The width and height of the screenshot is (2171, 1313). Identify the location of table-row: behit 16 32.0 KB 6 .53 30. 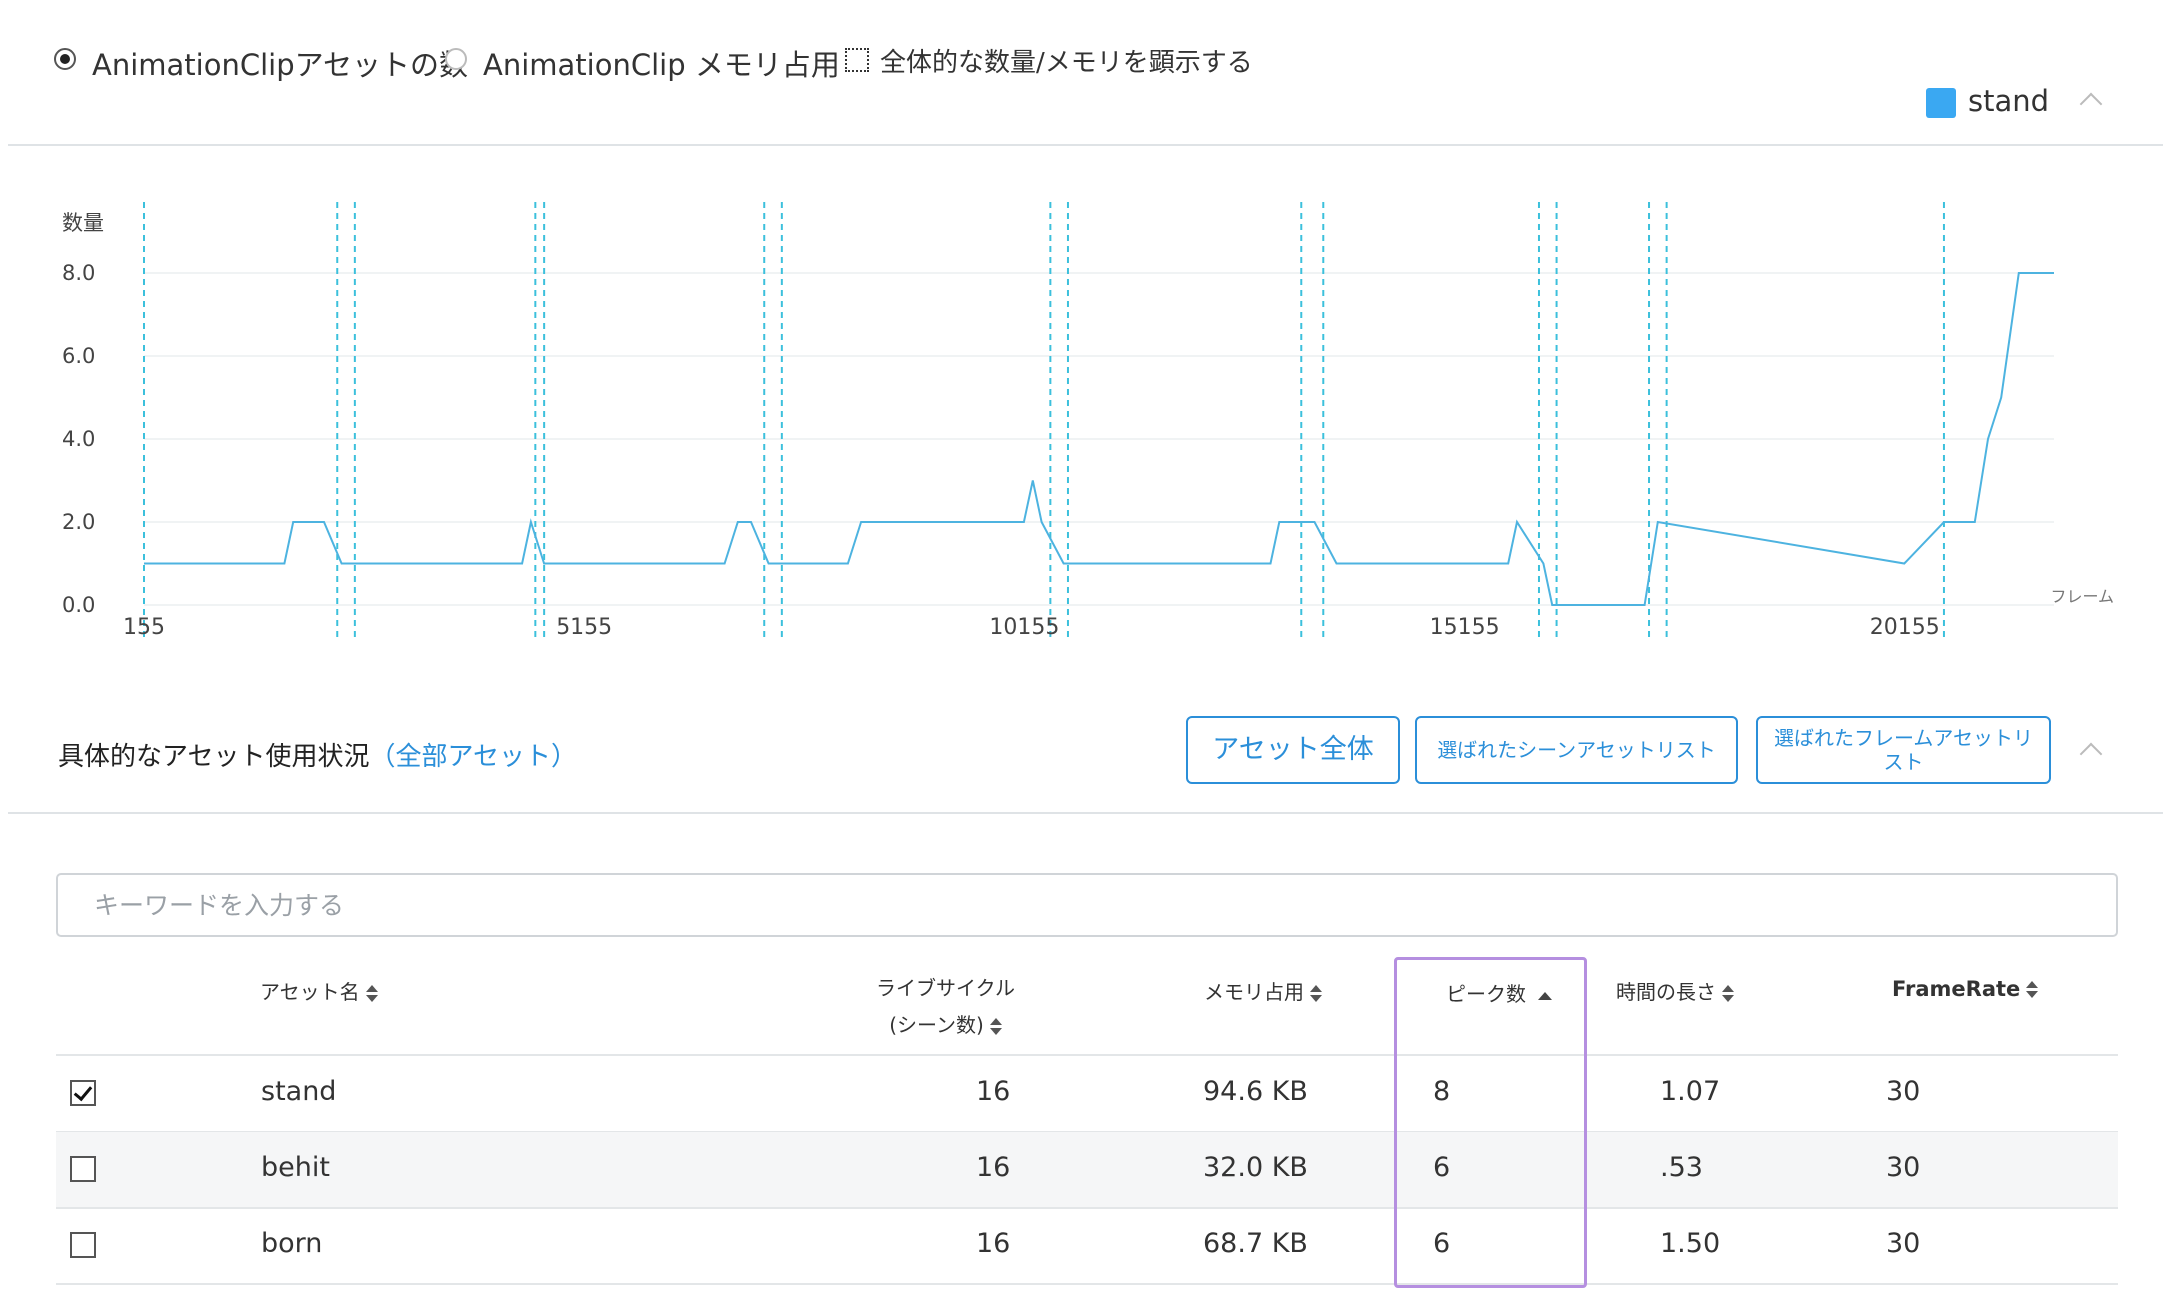
(1087, 1170).